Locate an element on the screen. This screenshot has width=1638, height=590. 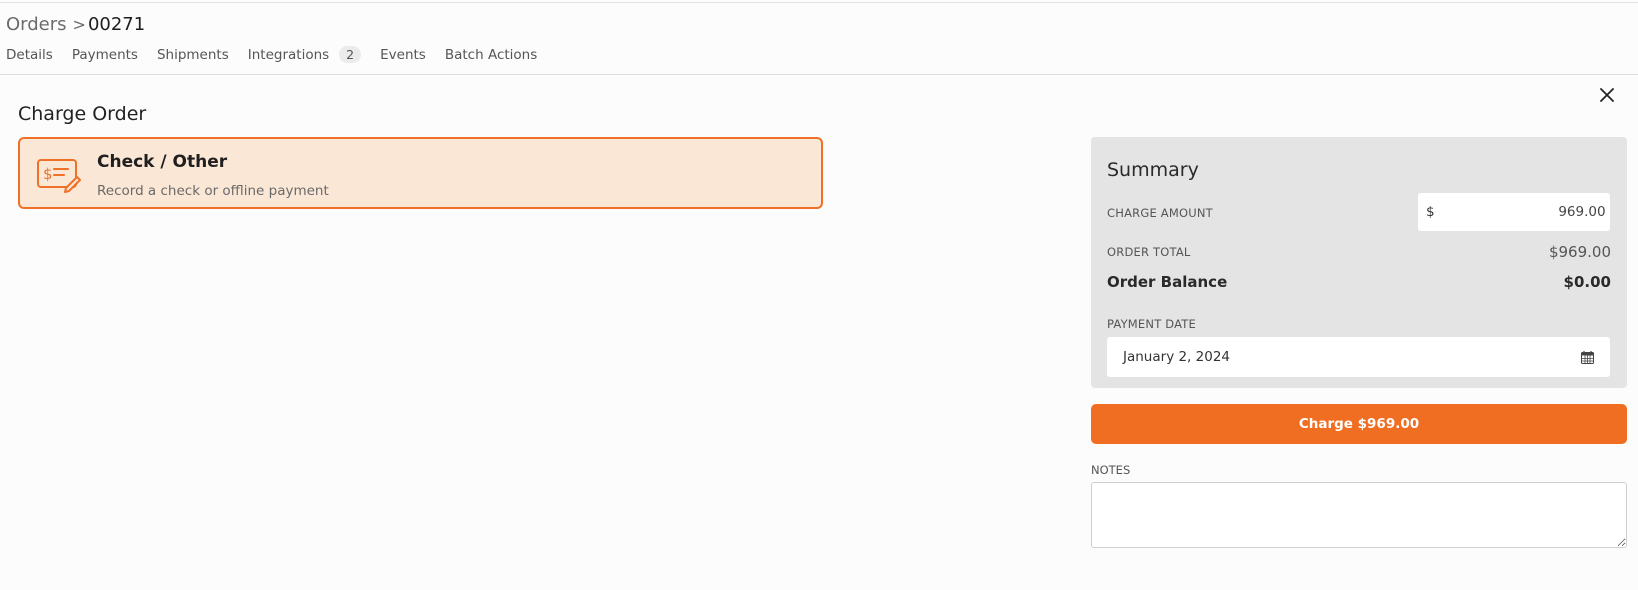
order-balance-label: Order Balance is located at coordinates (1167, 282).